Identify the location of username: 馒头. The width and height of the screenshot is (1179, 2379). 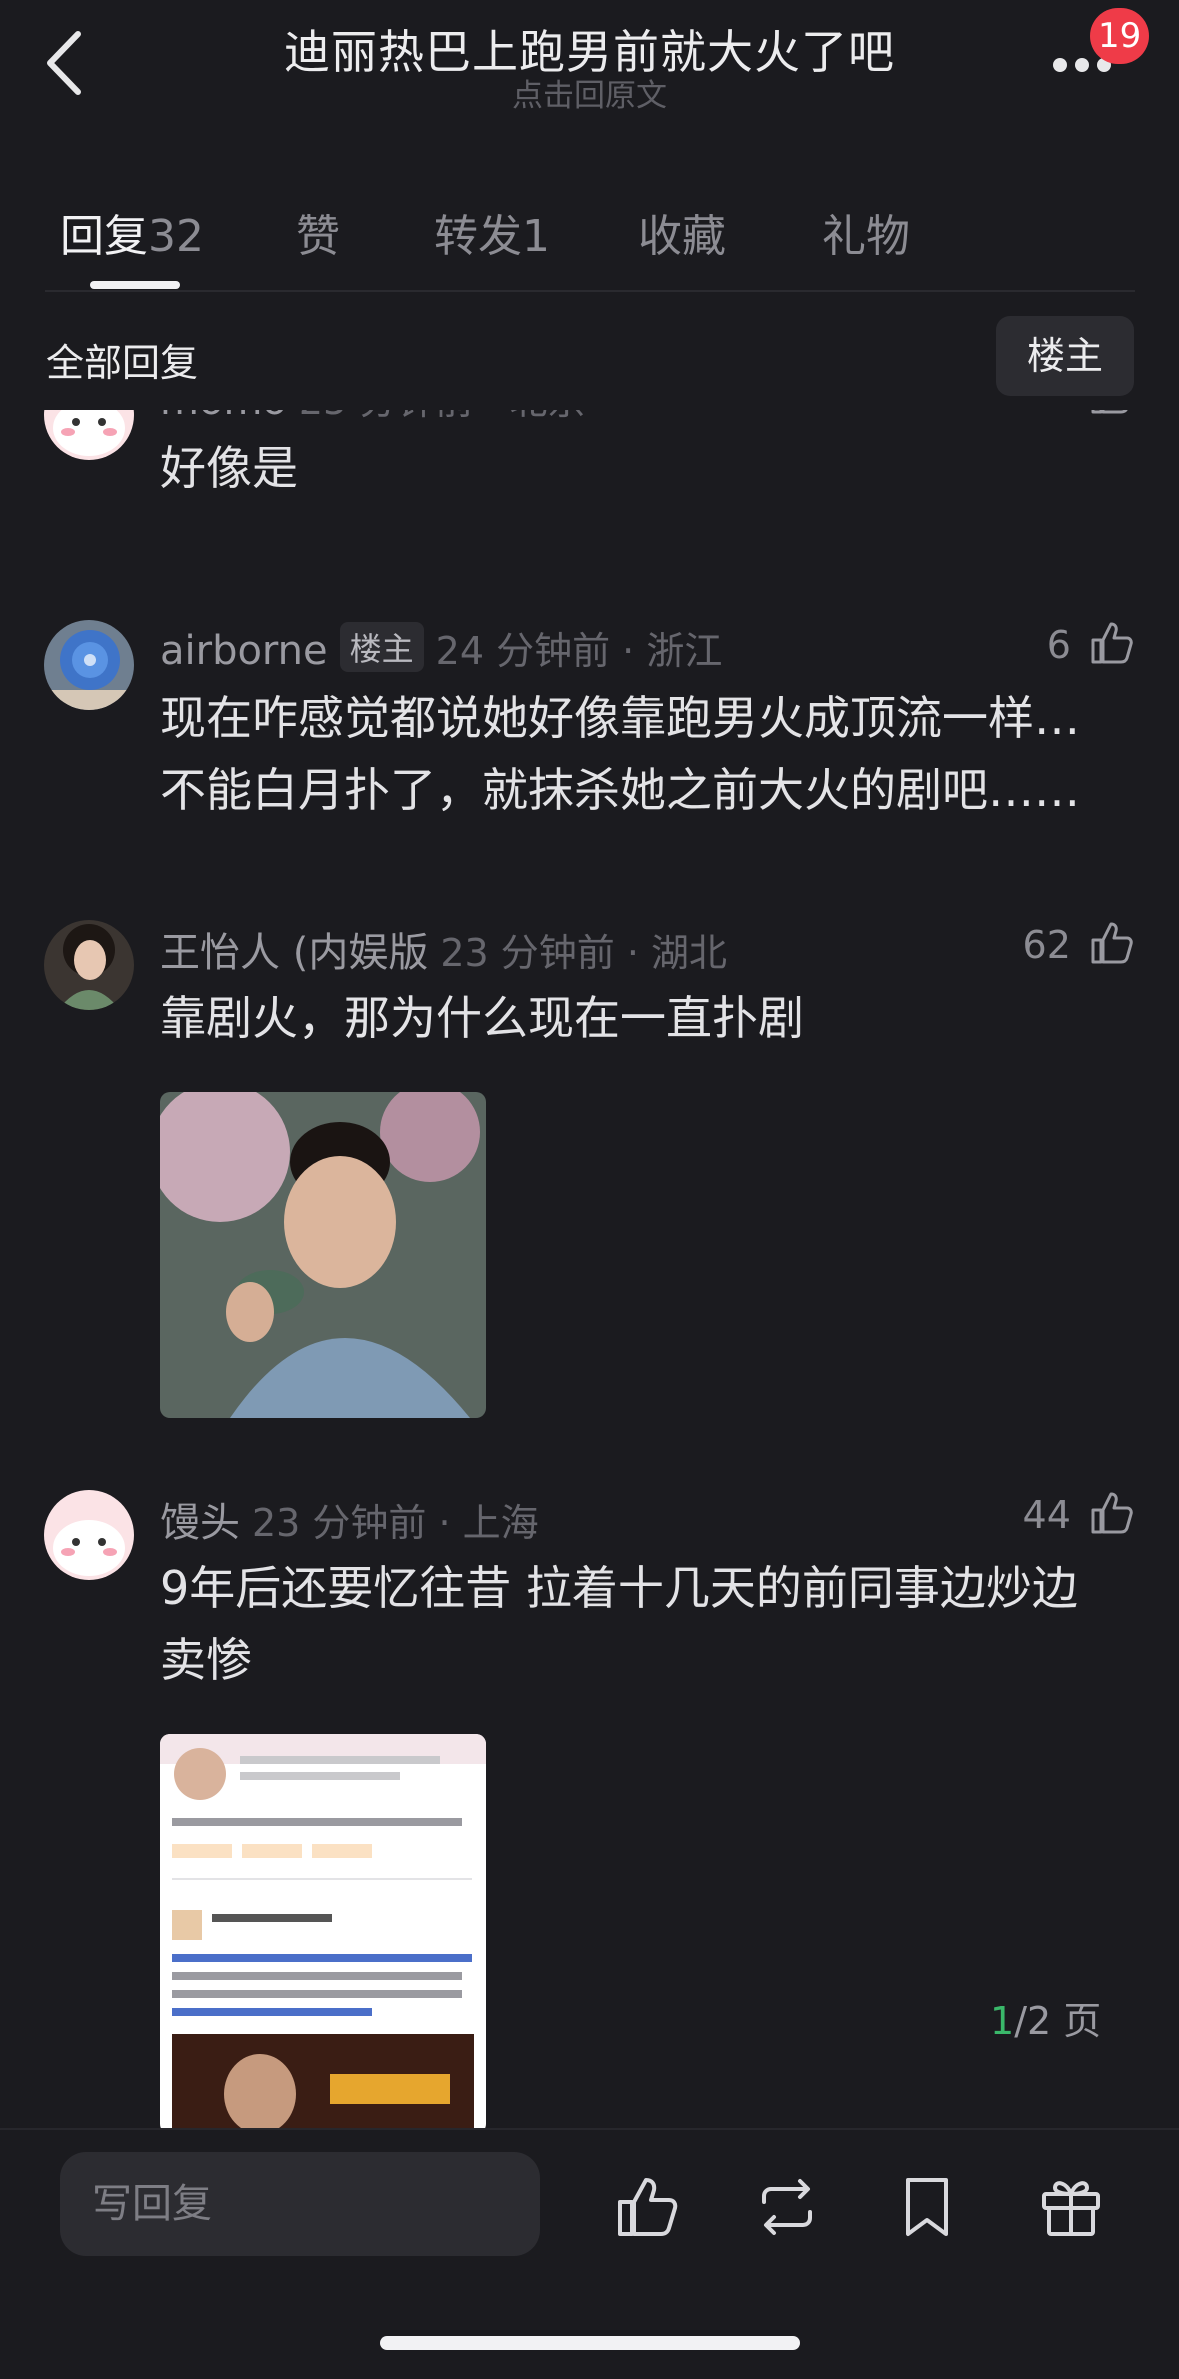
(200, 1523).